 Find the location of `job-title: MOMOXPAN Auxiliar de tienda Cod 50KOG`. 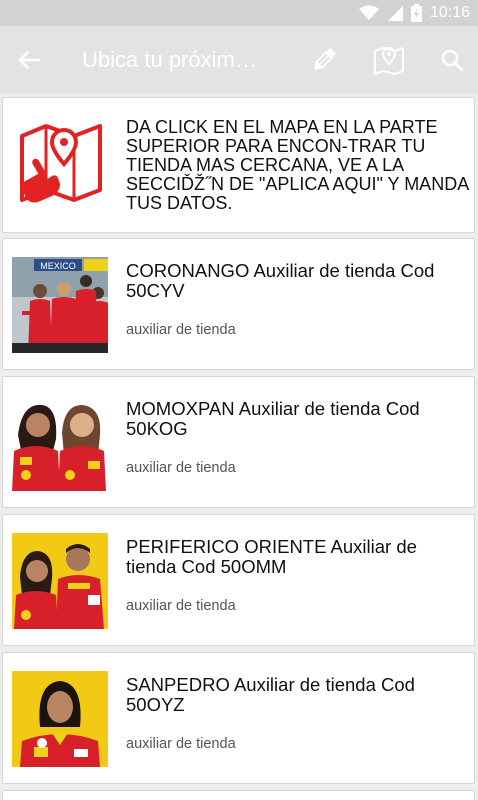

job-title: MOMOXPAN Auxiliar de tienda Cod 50KOG is located at coordinates (273, 418).